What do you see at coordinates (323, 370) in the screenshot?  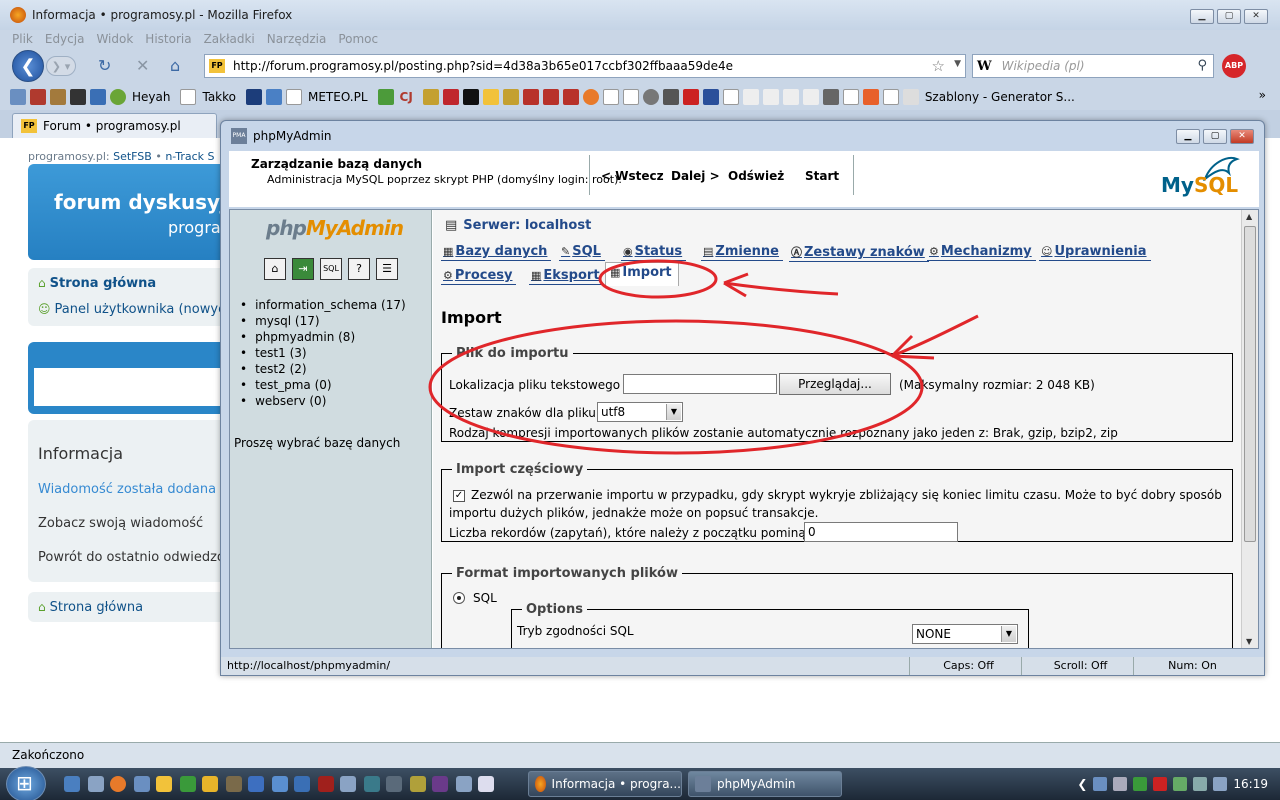 I see `db-test2: test2 (2)` at bounding box center [323, 370].